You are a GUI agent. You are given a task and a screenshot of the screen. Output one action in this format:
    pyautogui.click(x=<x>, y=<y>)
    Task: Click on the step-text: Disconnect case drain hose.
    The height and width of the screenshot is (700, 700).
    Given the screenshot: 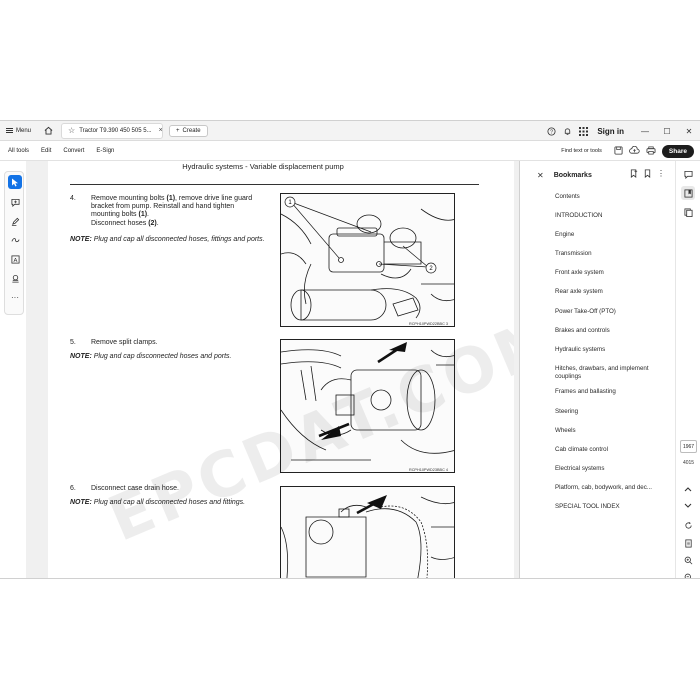 What is the action you would take?
    pyautogui.click(x=135, y=488)
    